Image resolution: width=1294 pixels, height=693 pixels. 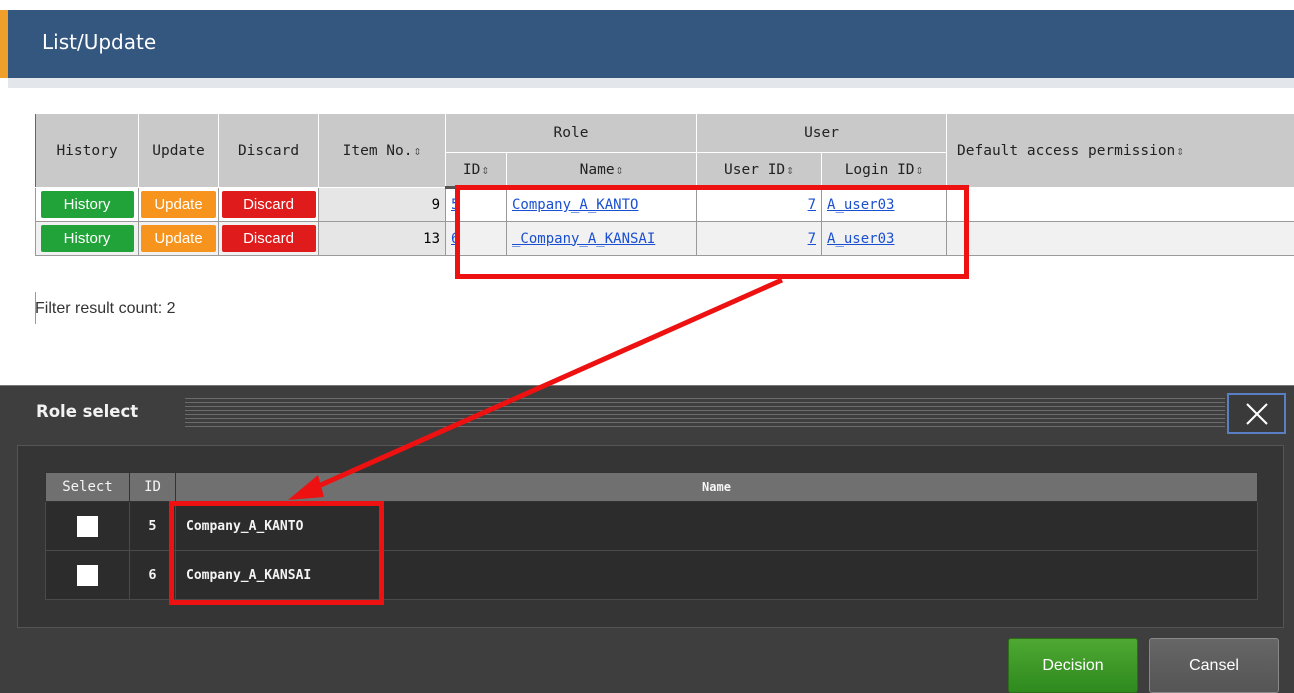 I want to click on cancel-button: Cansel, so click(x=1214, y=665).